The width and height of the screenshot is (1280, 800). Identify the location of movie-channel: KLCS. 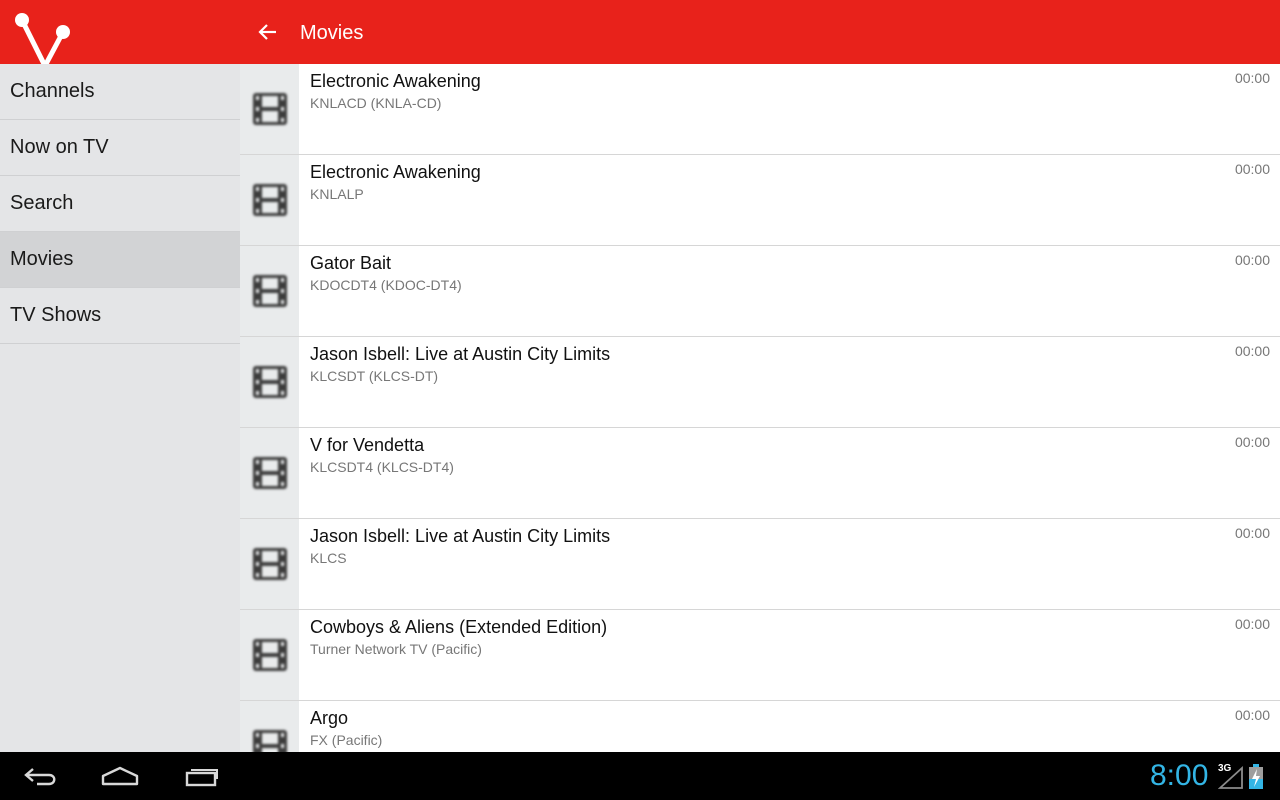
(328, 558).